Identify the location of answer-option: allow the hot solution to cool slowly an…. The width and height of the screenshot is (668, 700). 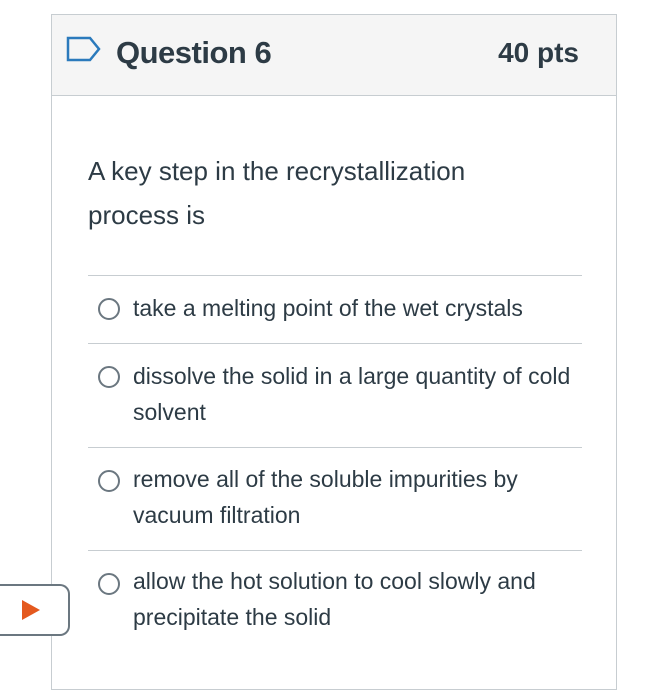
(335, 600).